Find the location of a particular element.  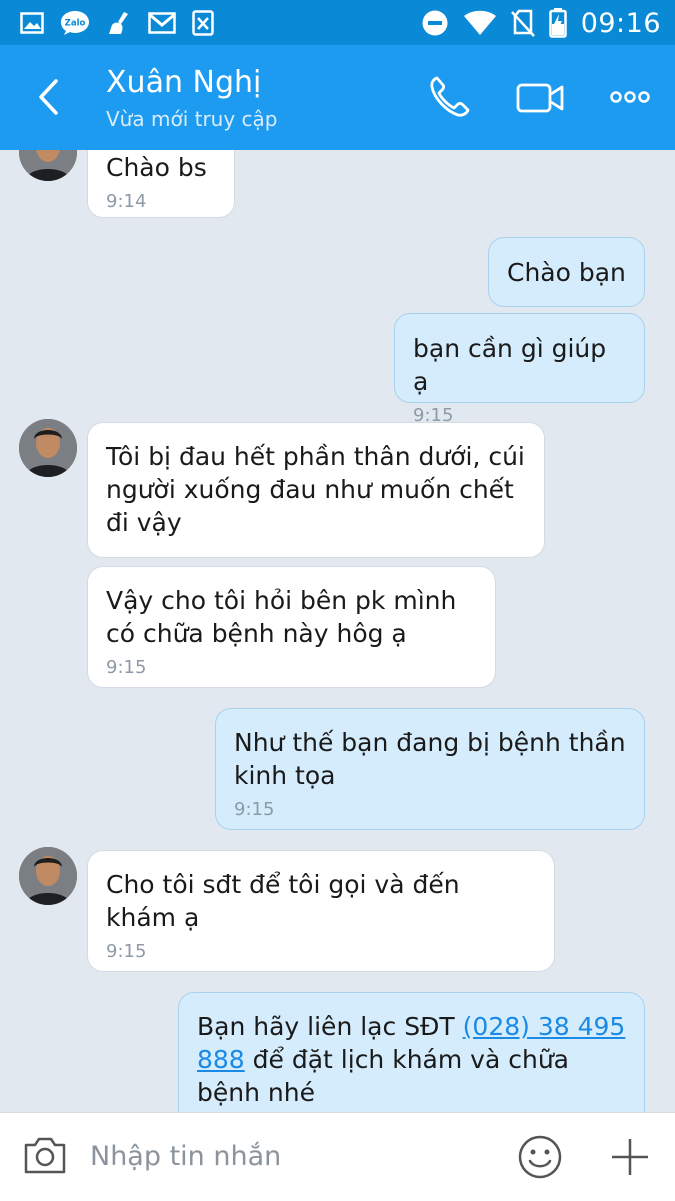

notification-icons: Zalo is located at coordinates (117, 23).